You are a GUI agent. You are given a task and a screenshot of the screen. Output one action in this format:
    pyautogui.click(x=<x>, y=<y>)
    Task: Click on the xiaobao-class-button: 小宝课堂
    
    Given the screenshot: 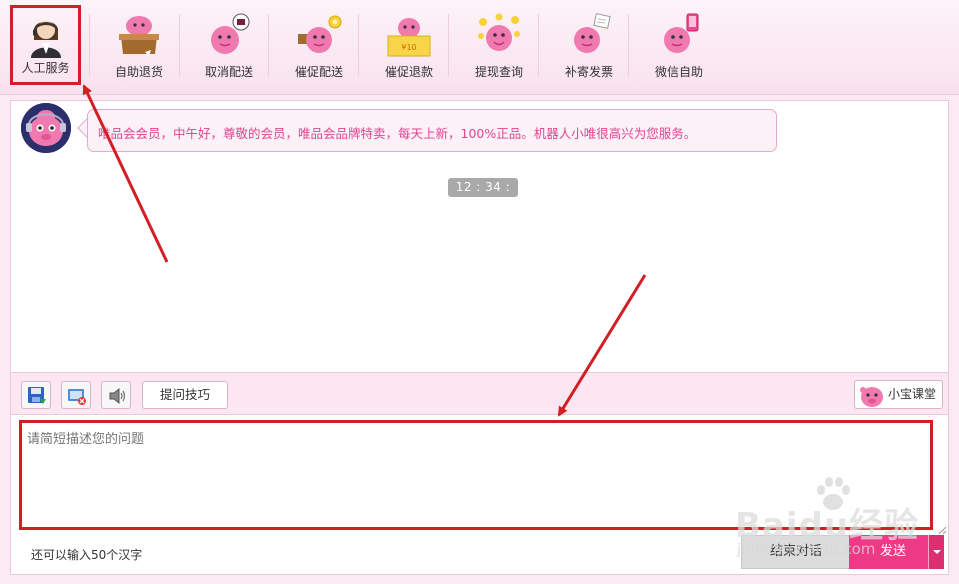 What is the action you would take?
    pyautogui.click(x=898, y=394)
    